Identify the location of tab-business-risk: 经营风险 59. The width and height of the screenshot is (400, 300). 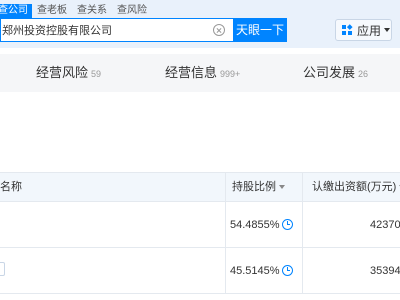
(68, 73).